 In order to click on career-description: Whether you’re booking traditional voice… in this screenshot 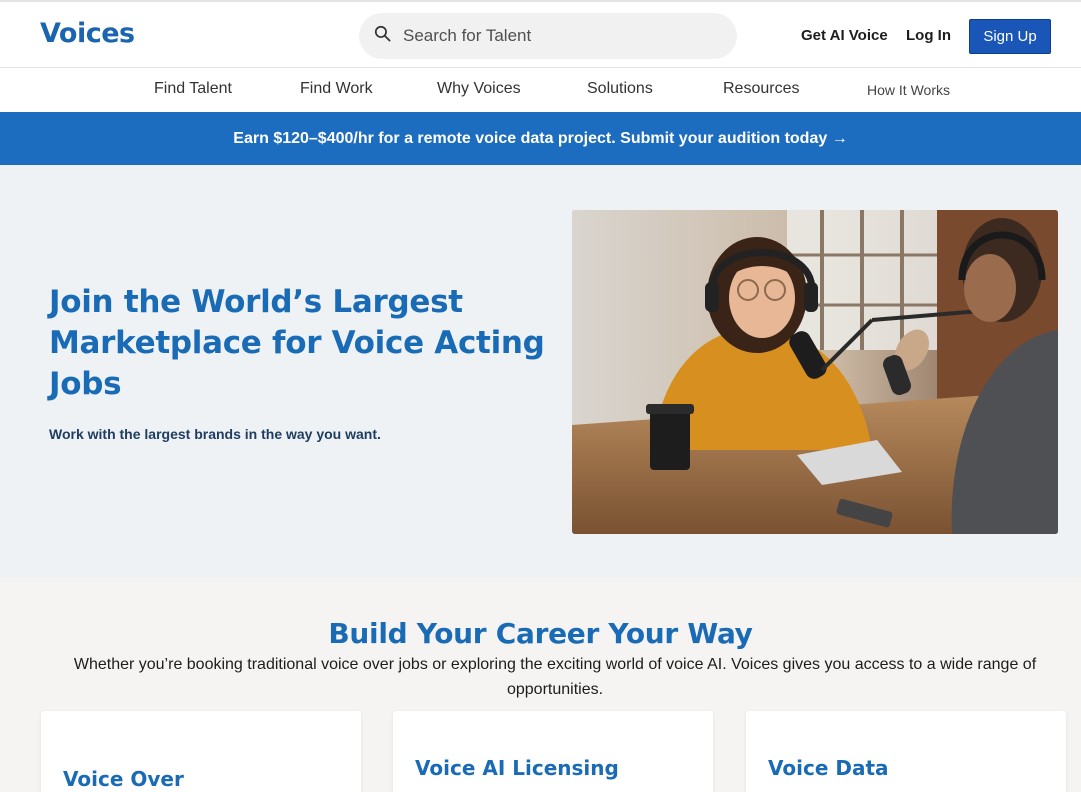, I will do `click(555, 677)`.